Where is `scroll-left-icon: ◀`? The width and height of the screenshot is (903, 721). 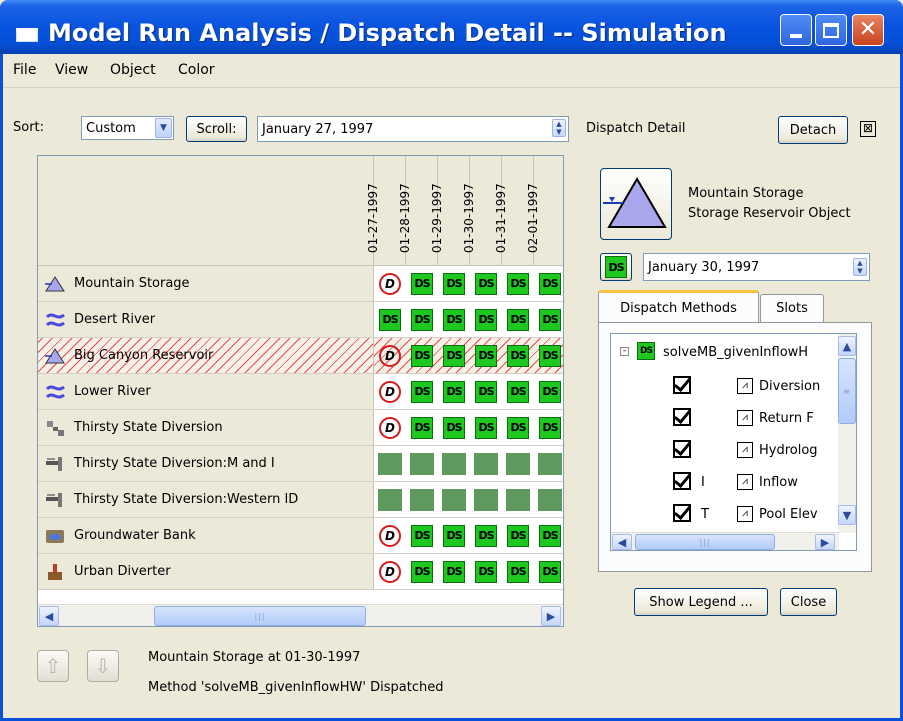
scroll-left-icon: ◀ is located at coordinates (622, 542).